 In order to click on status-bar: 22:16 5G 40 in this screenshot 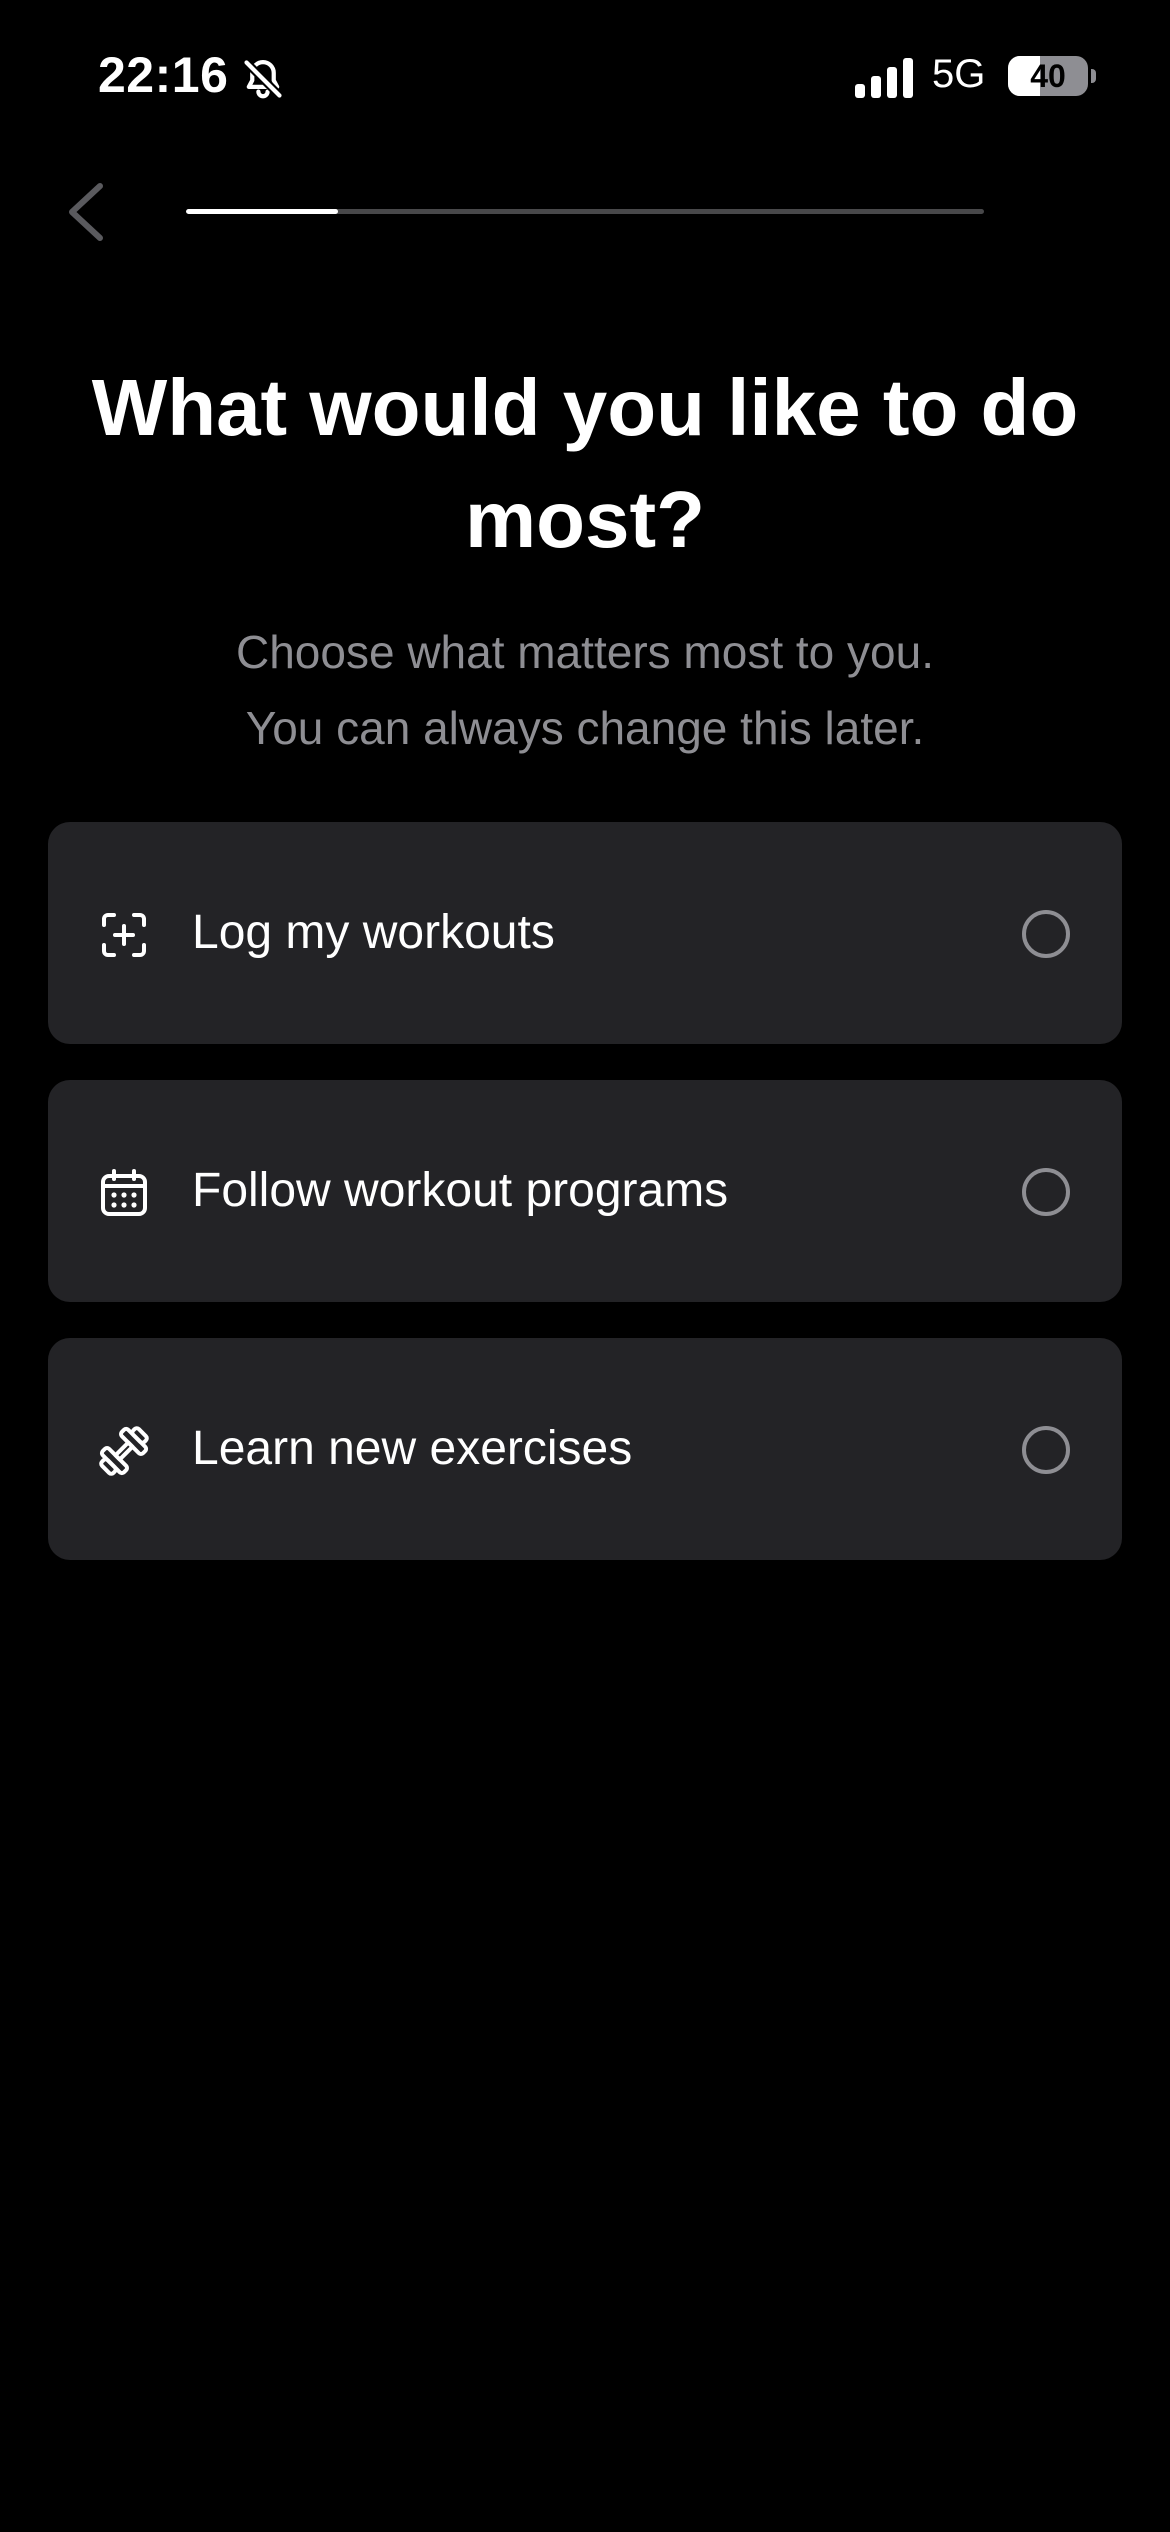, I will do `click(585, 75)`.